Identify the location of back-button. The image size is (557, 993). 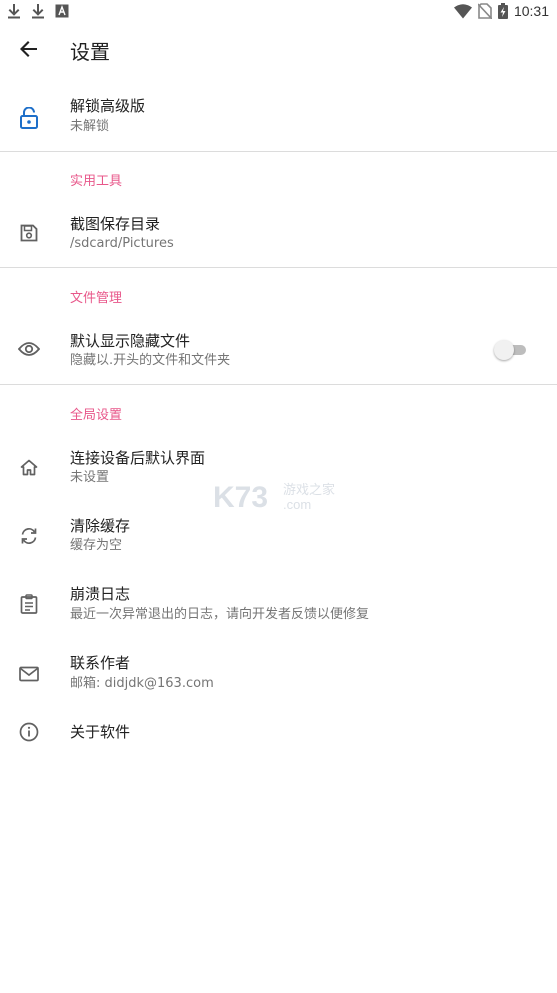
(29, 51).